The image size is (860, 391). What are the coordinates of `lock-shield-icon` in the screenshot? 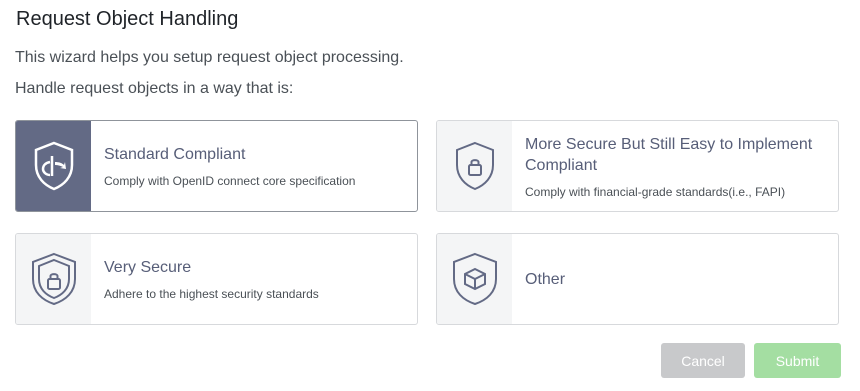 It's located at (474, 166).